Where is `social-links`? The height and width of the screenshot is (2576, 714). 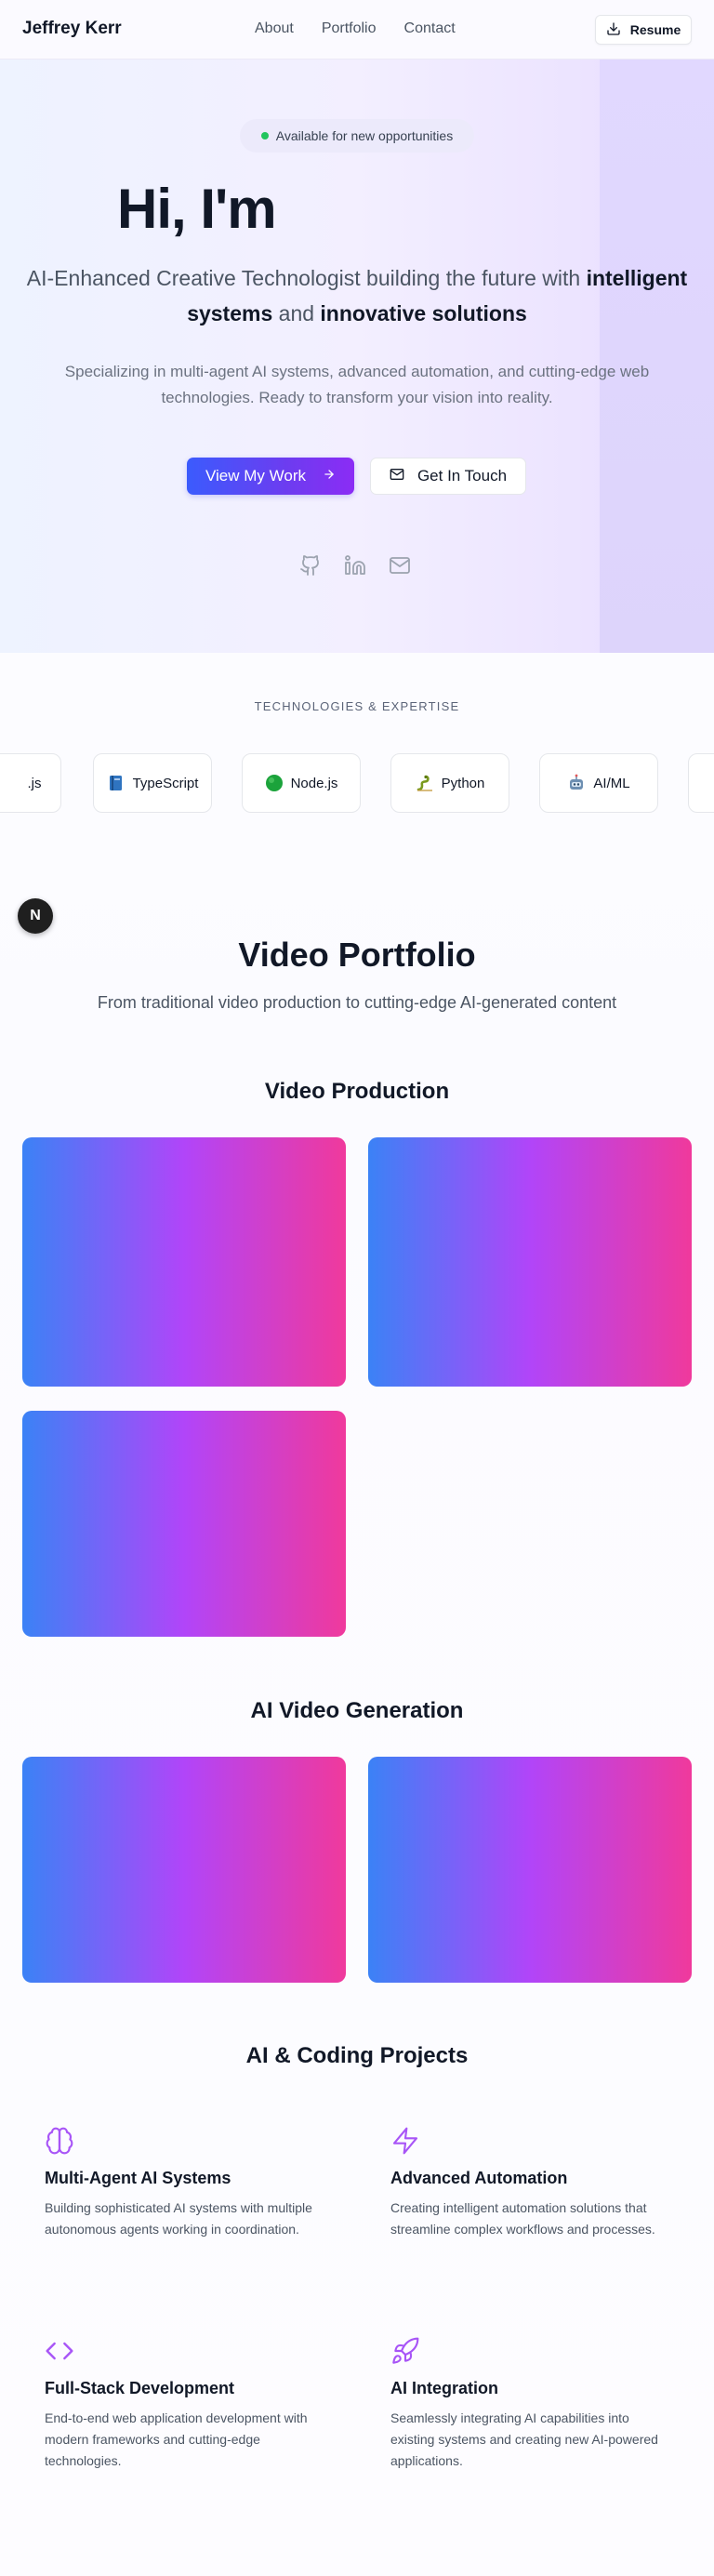
social-links is located at coordinates (355, 565).